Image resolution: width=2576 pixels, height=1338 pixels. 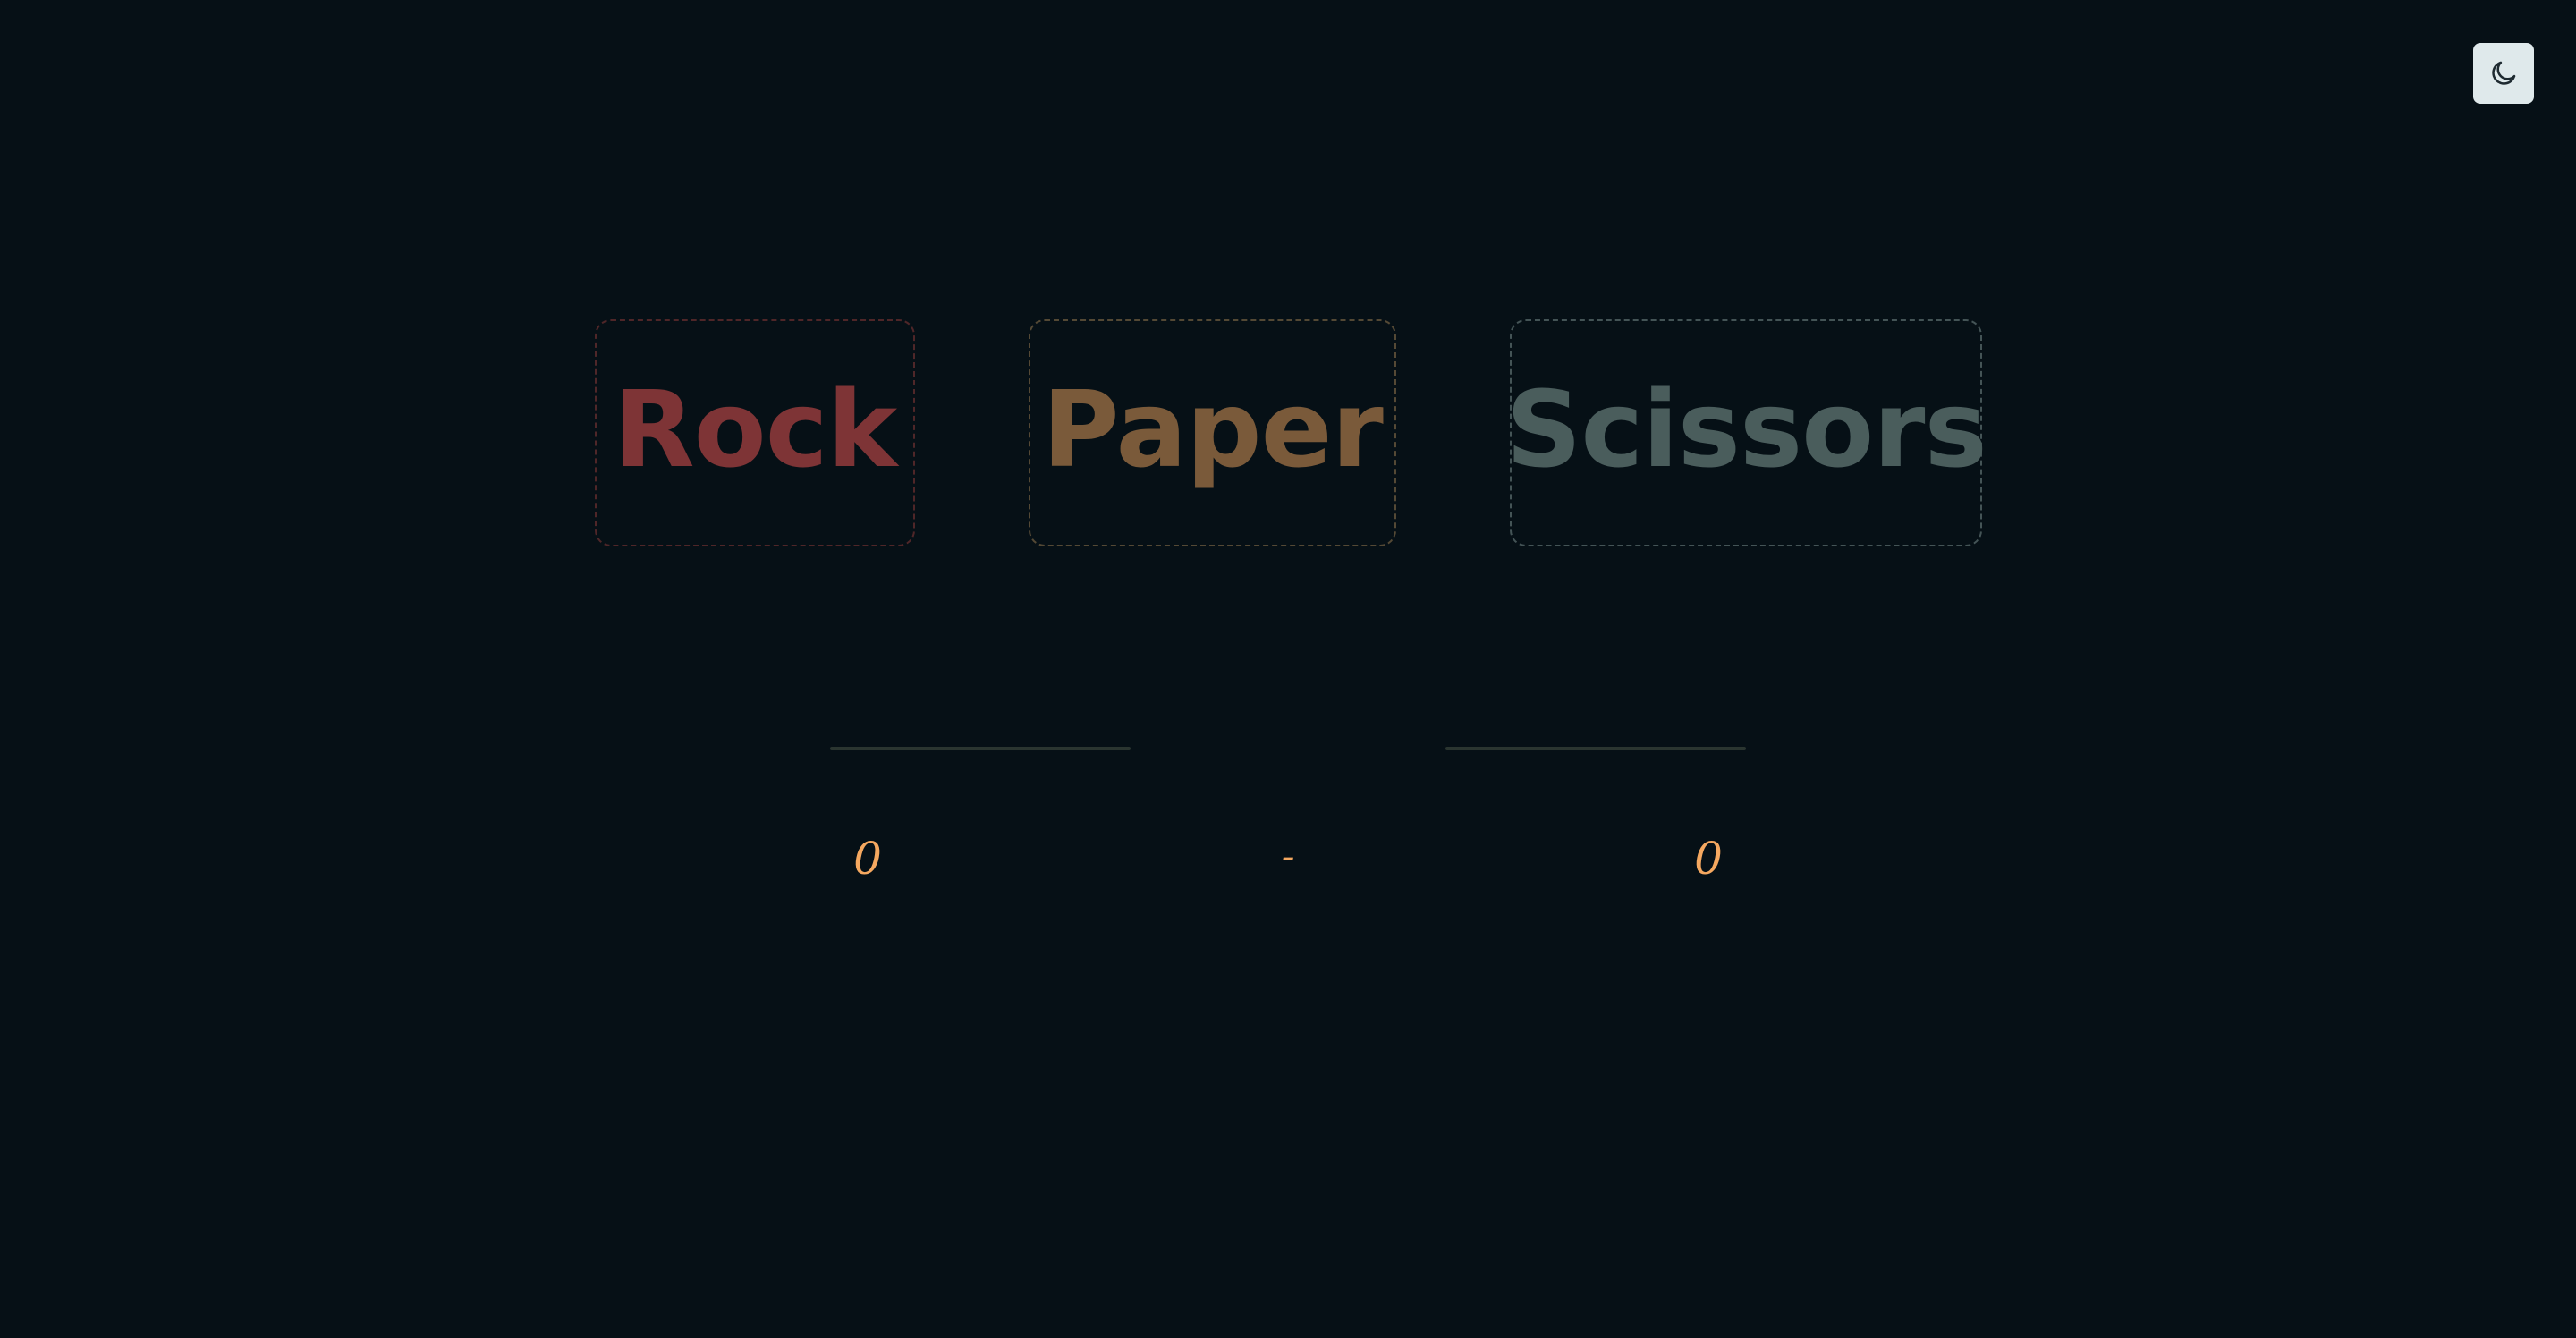 I want to click on moon-icon, so click(x=2503, y=73).